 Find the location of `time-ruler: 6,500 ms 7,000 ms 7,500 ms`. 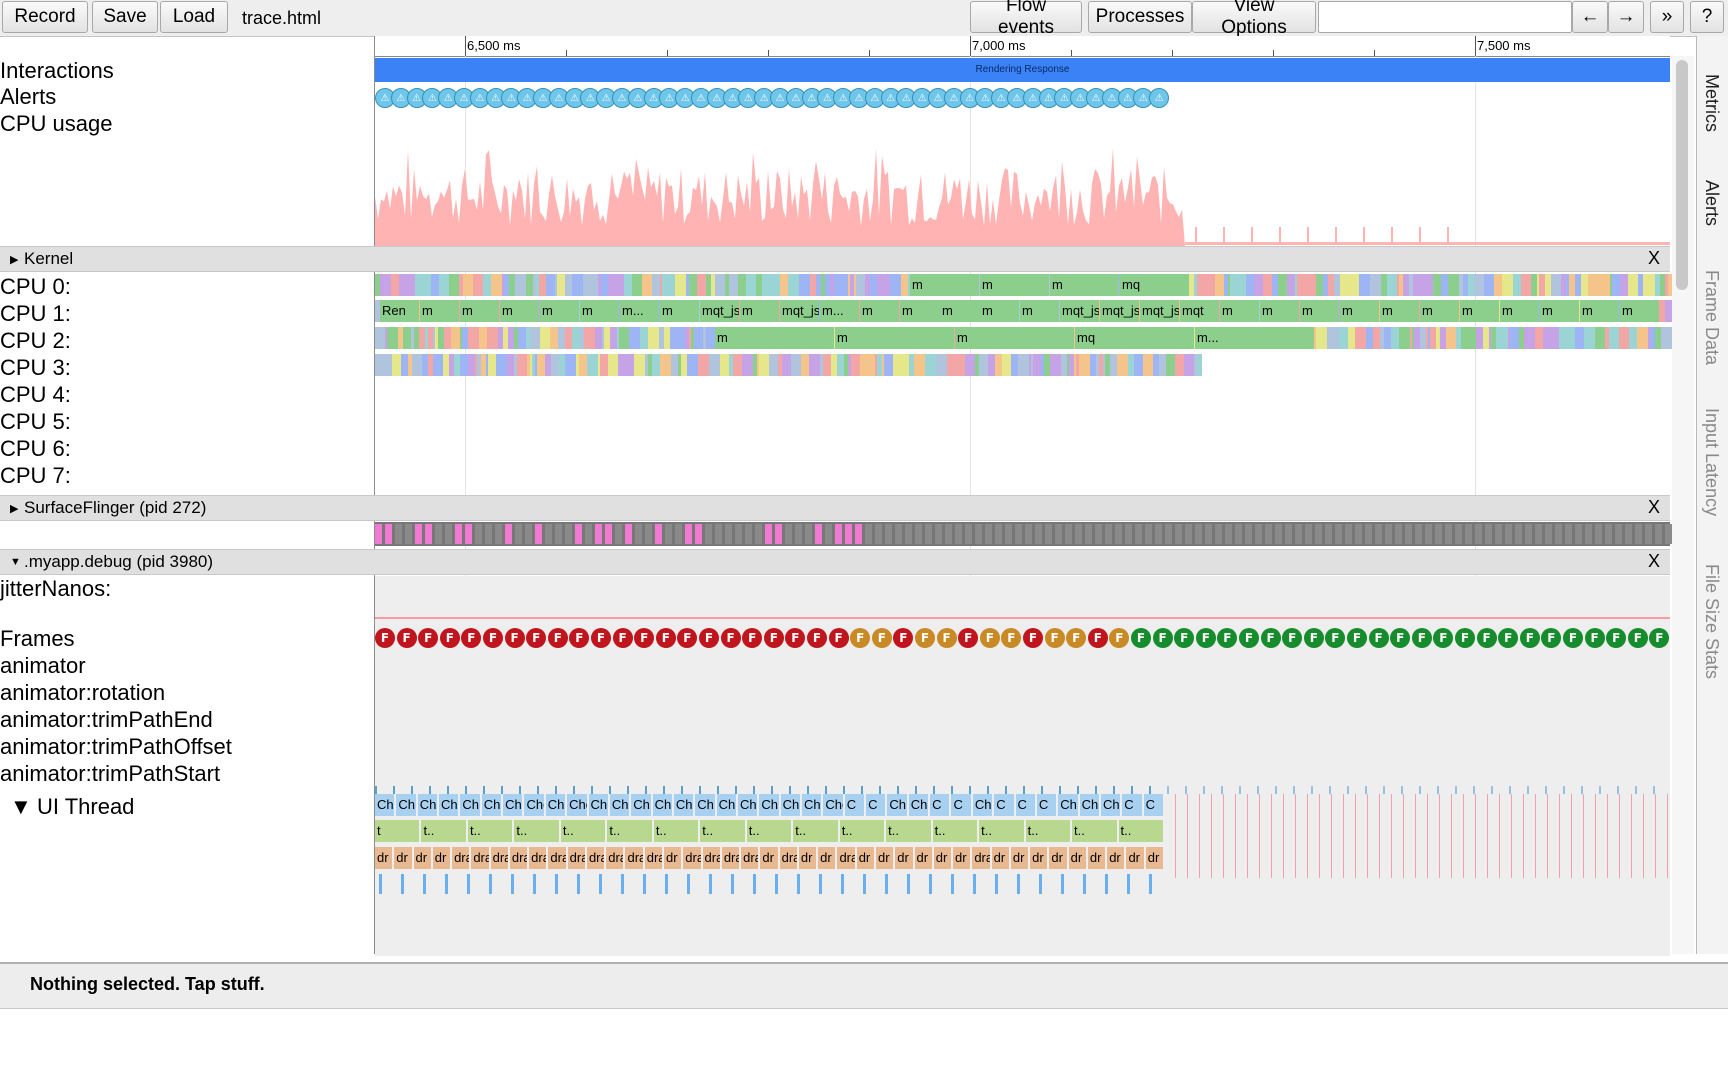

time-ruler: 6,500 ms 7,000 ms 7,500 ms is located at coordinates (1022, 46).